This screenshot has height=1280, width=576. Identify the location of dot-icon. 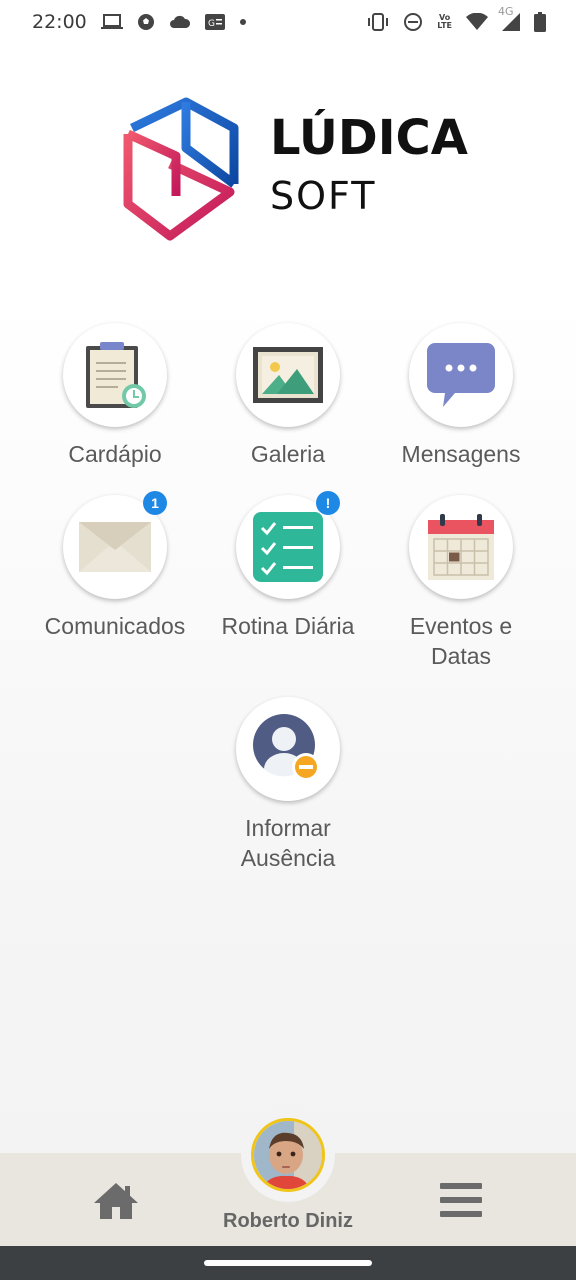
(243, 22).